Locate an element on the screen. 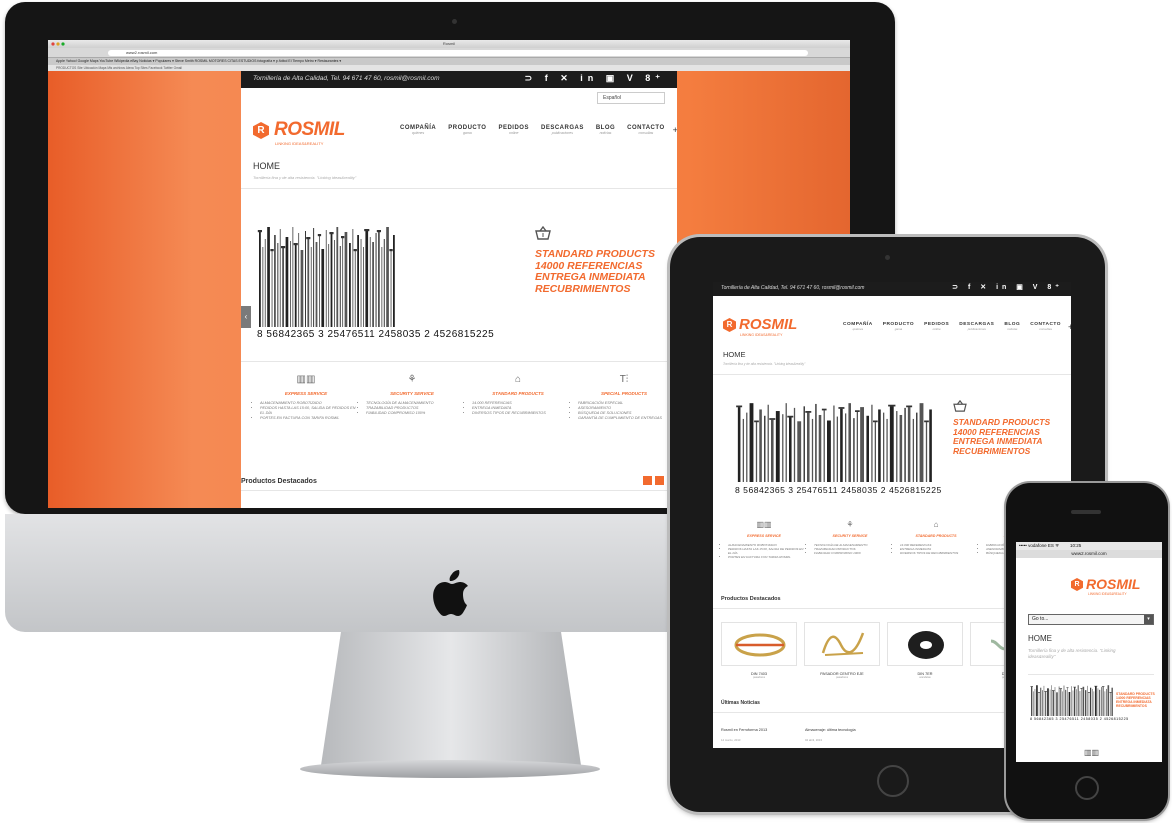 This screenshot has height=823, width=1172. camera is located at coordinates (887, 257).